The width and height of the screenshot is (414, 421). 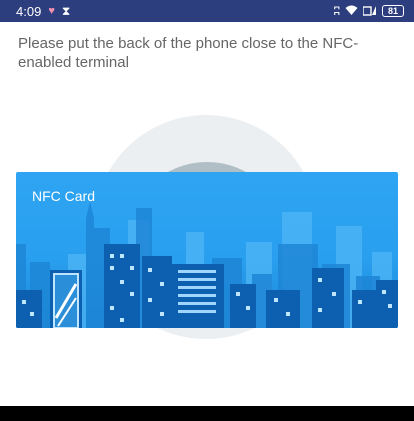 I want to click on status-bar: 4:09 ♥ ⧗ ʭ 81, so click(x=207, y=11).